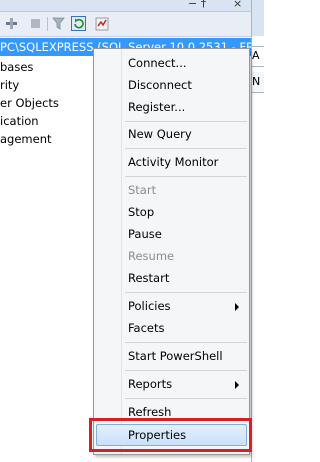  Describe the element at coordinates (197, 5) in the screenshot. I see `pin-icon: − †` at that location.